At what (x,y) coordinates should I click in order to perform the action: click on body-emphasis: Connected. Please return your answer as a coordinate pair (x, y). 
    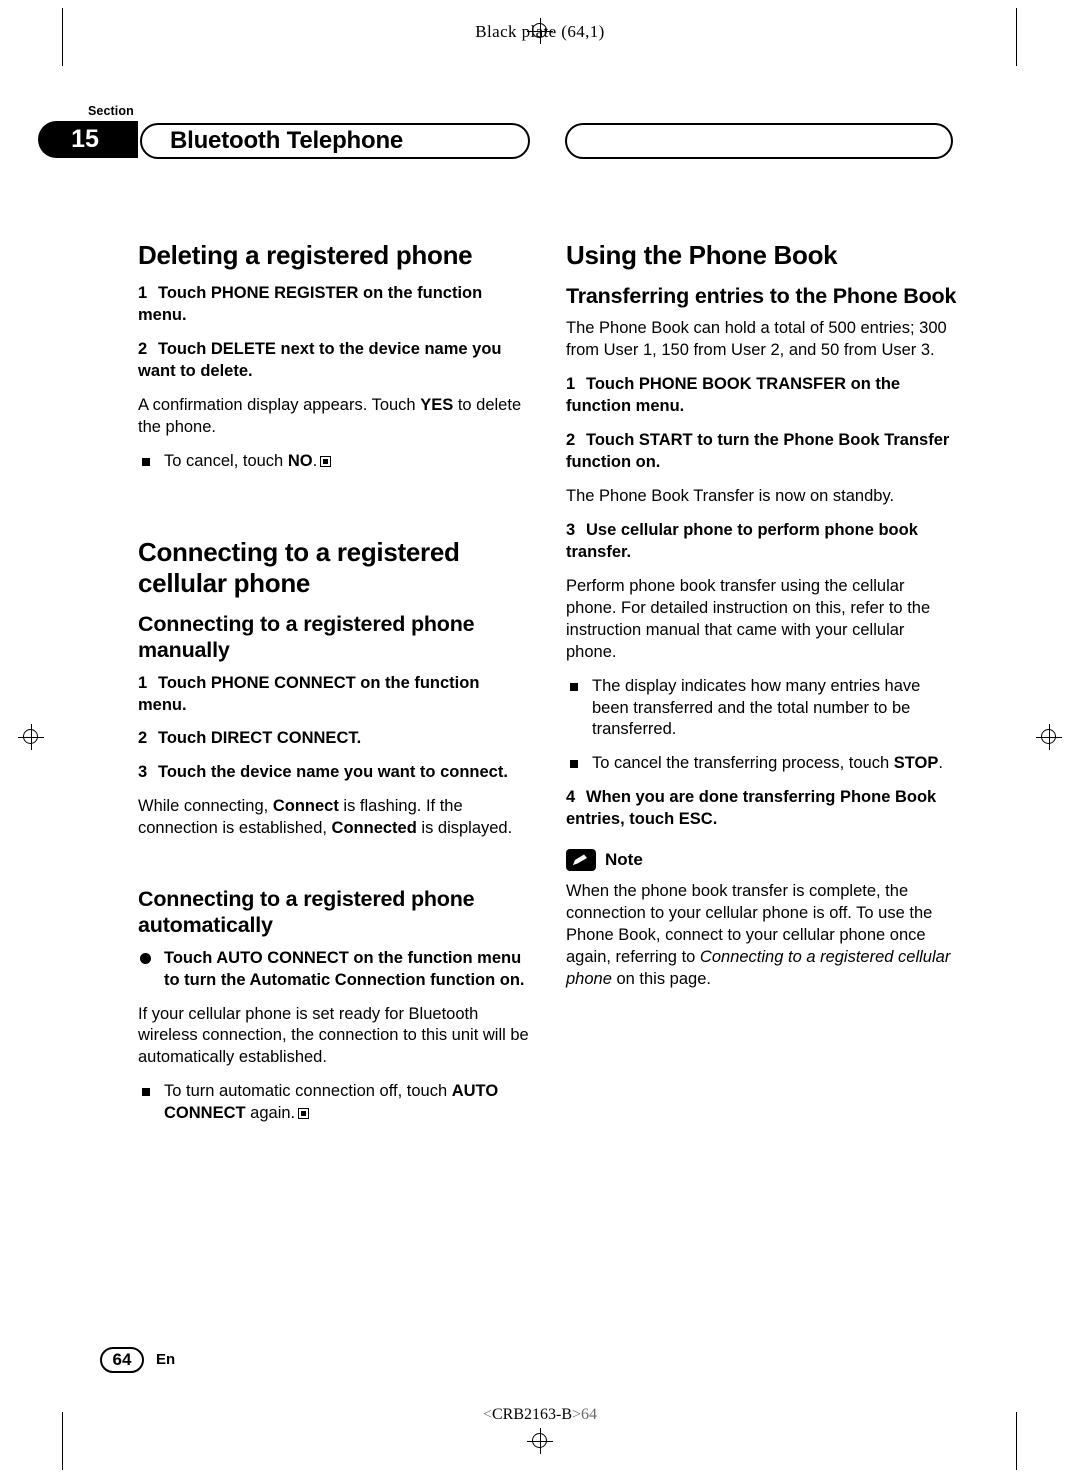
    Looking at the image, I should click on (374, 828).